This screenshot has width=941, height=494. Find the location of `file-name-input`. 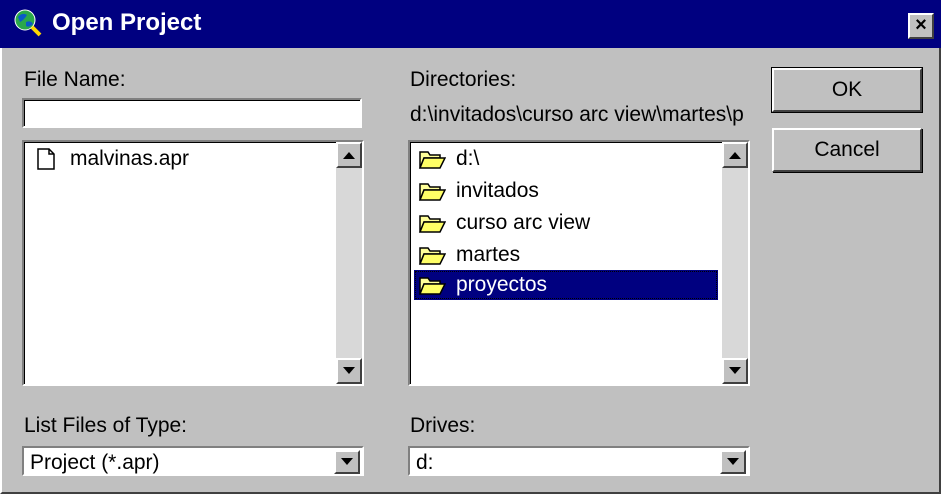

file-name-input is located at coordinates (192, 113).